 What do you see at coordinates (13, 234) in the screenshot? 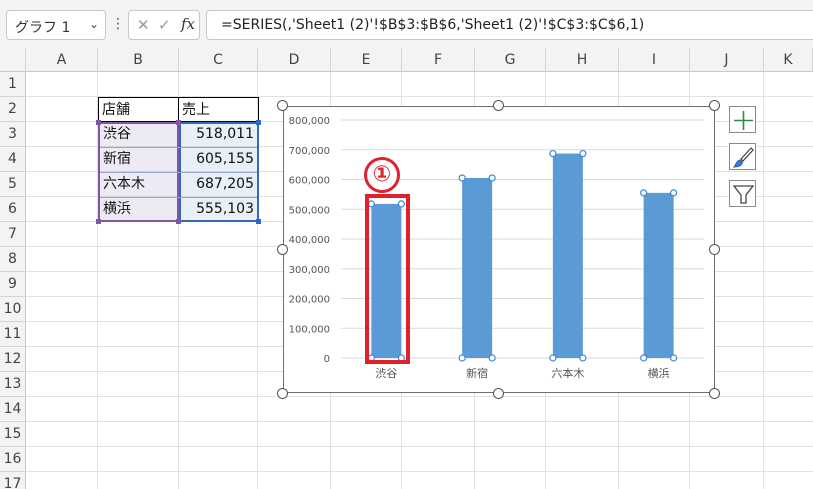
I see `row-header-7: 7` at bounding box center [13, 234].